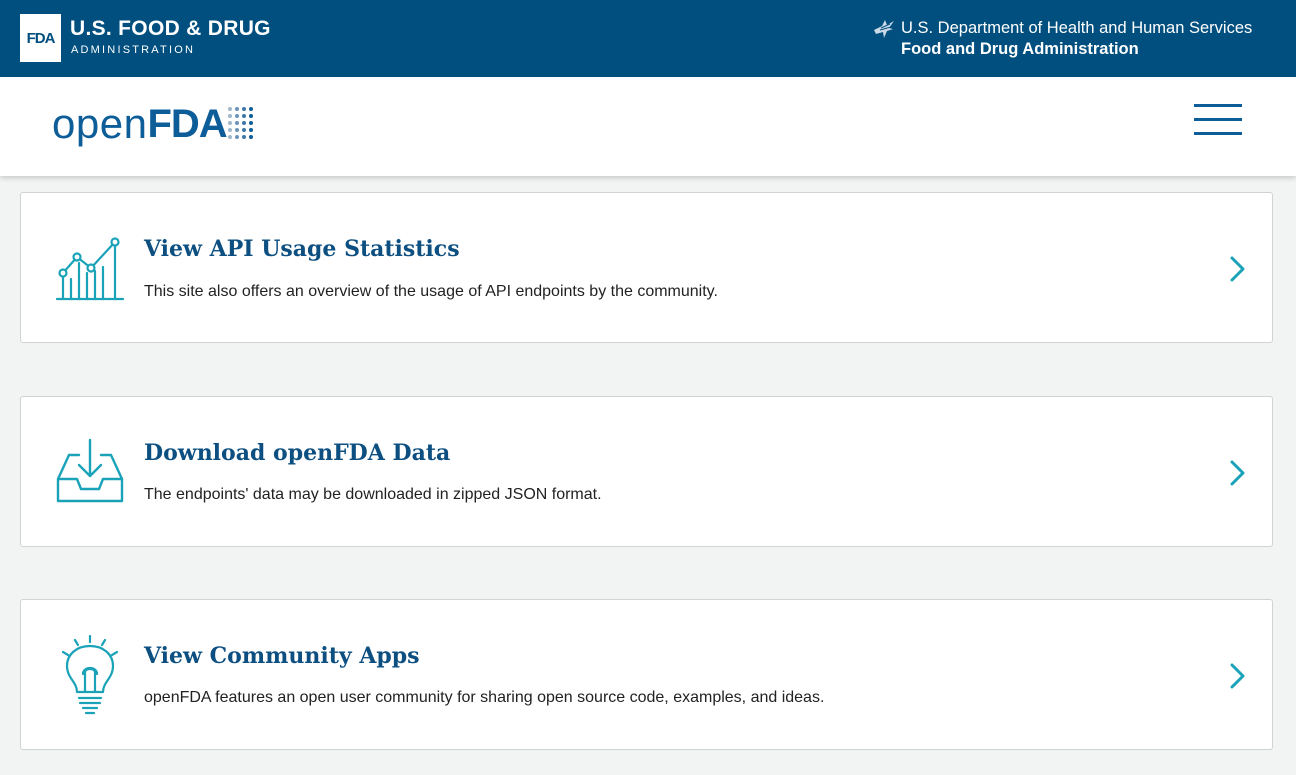 The height and width of the screenshot is (775, 1296). I want to click on chart-icon, so click(90, 269).